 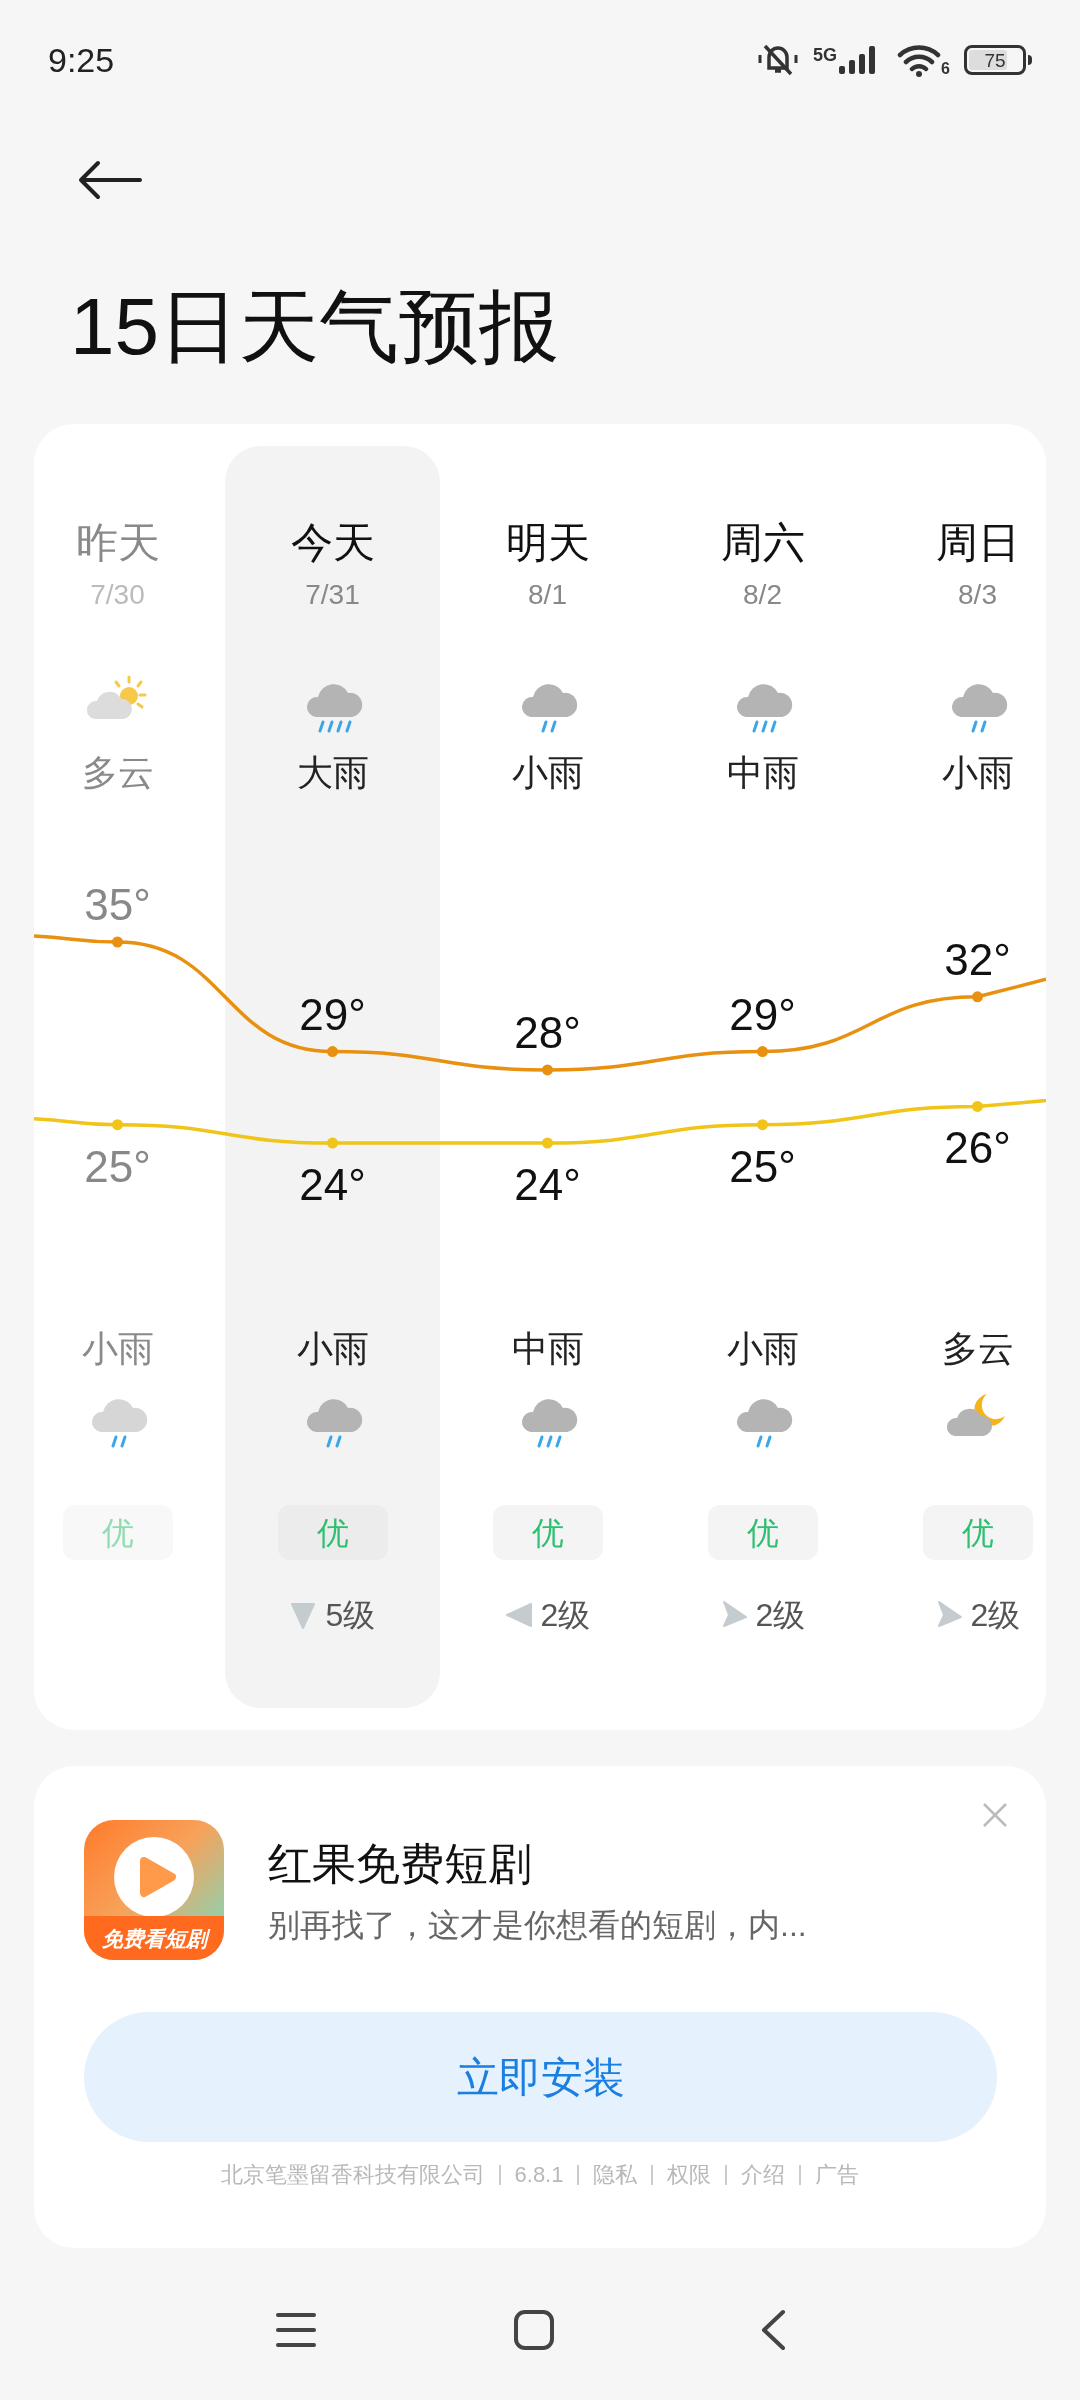 What do you see at coordinates (837, 2175) in the screenshot?
I see `footer-link: 广告` at bounding box center [837, 2175].